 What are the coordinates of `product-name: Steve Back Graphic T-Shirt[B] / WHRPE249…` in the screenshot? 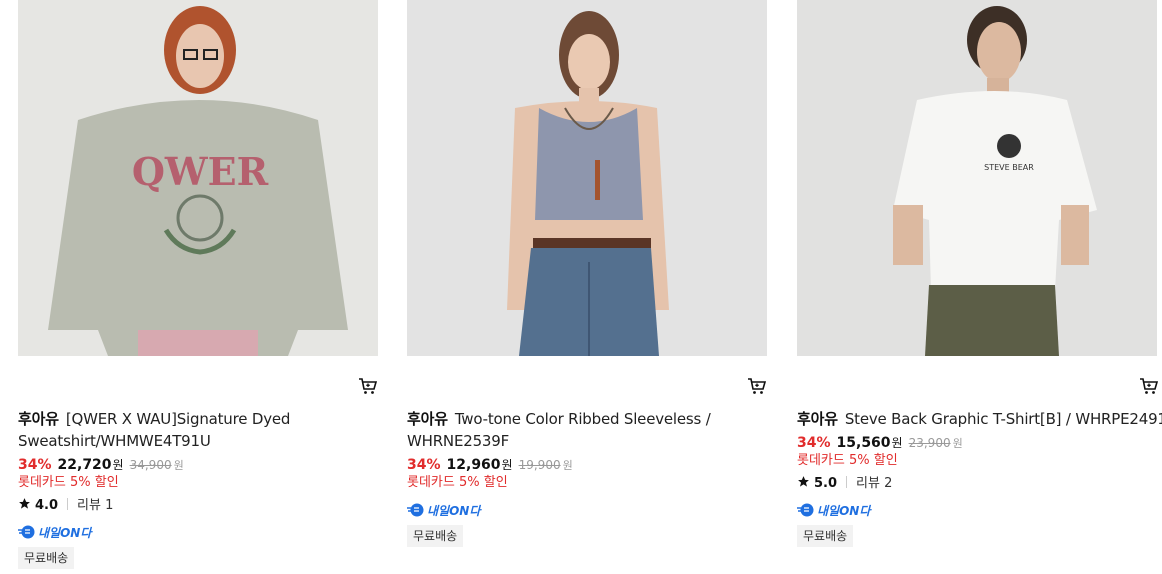 It's located at (1003, 419).